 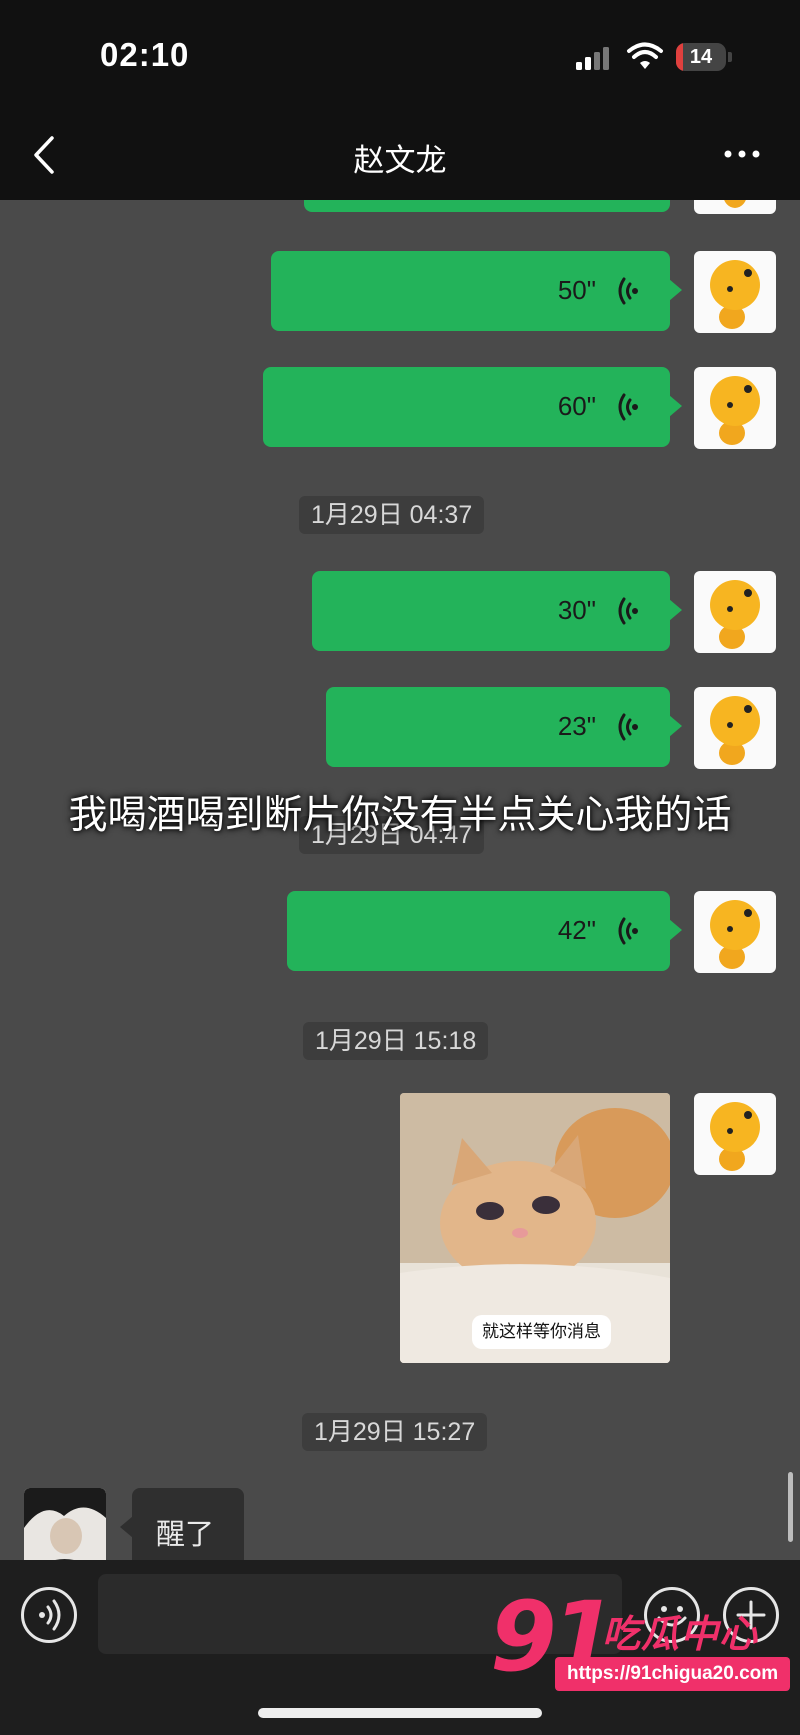 I want to click on image-caption: 就这样等你消息, so click(x=541, y=1332).